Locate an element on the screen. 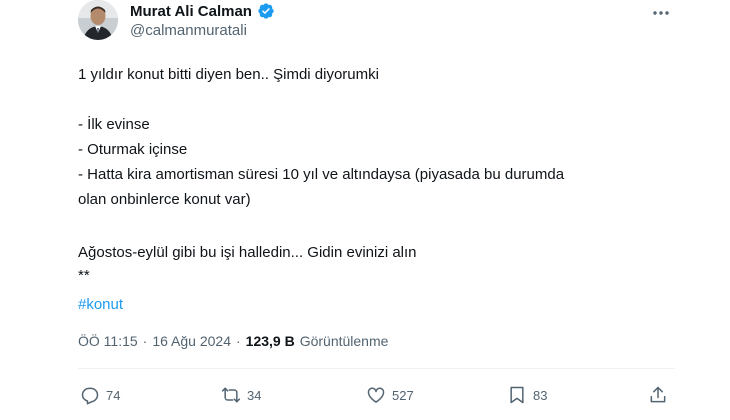  bookmark-count: 83 is located at coordinates (540, 395).